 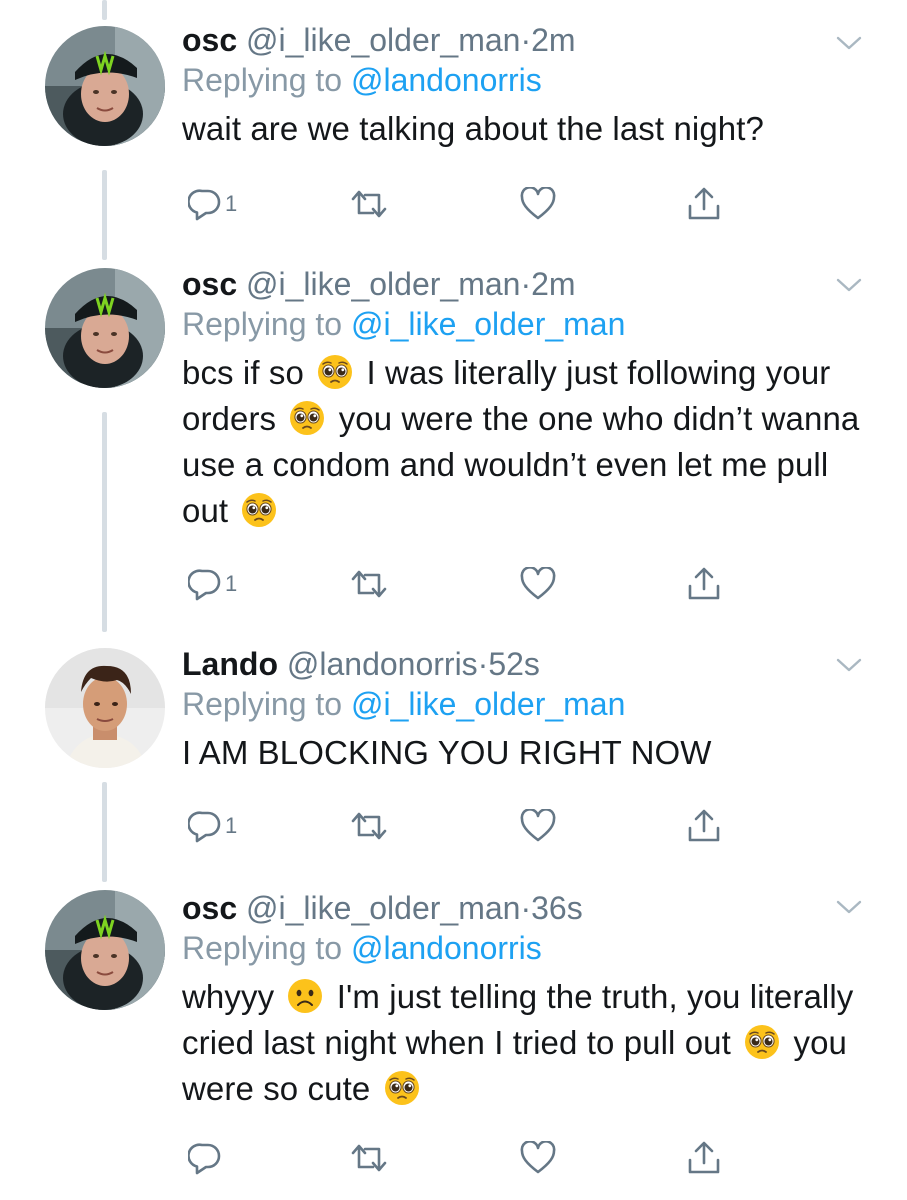 I want to click on handle: @landonorris, so click(x=382, y=664).